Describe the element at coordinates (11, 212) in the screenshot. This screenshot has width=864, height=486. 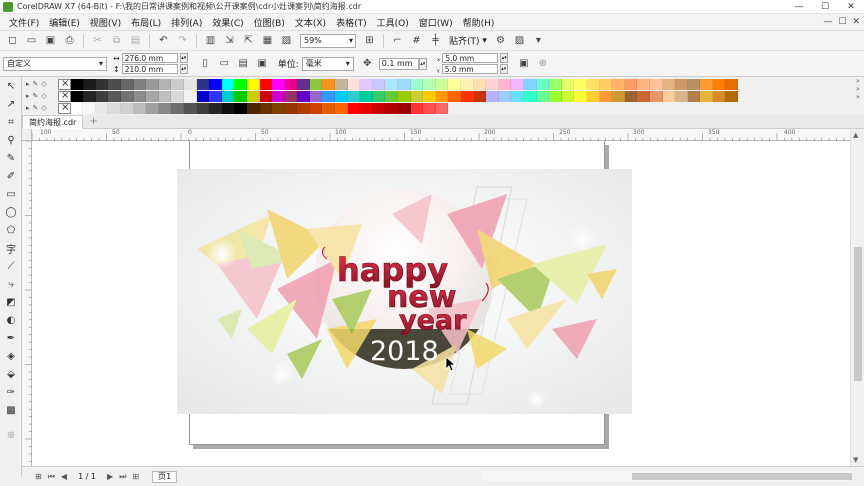
I see `ellipse-tool-icon: ◯` at that location.